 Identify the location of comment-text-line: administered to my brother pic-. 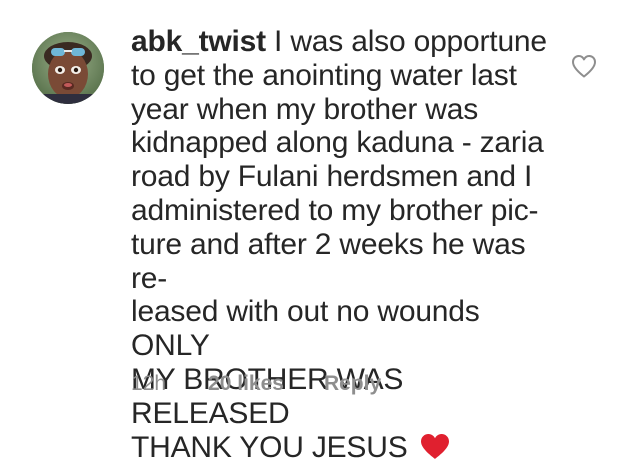
(335, 210).